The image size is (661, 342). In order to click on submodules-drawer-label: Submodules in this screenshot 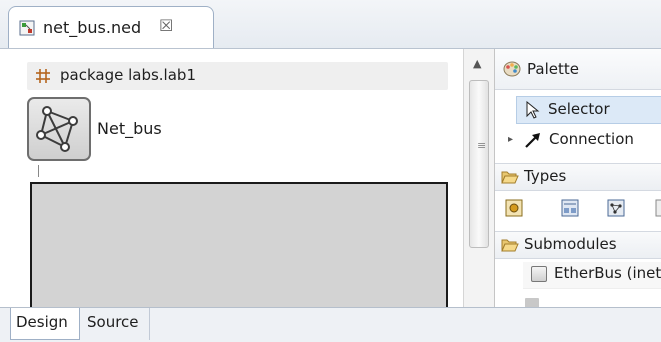, I will do `click(570, 244)`.